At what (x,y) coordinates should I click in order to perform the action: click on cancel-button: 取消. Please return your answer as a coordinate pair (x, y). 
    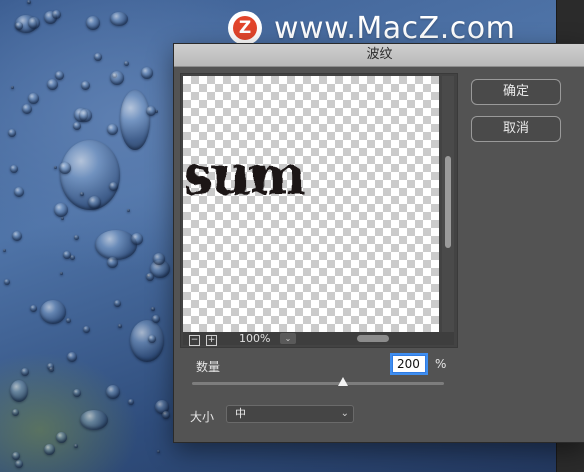
    Looking at the image, I should click on (516, 129).